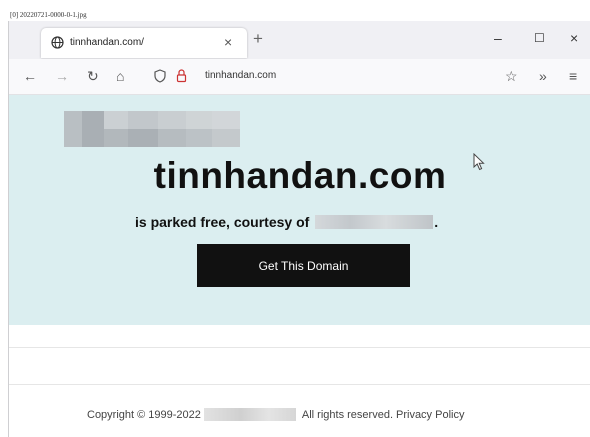 The height and width of the screenshot is (437, 590). I want to click on parked-message: is parked free, courtesy of ., so click(286, 222).